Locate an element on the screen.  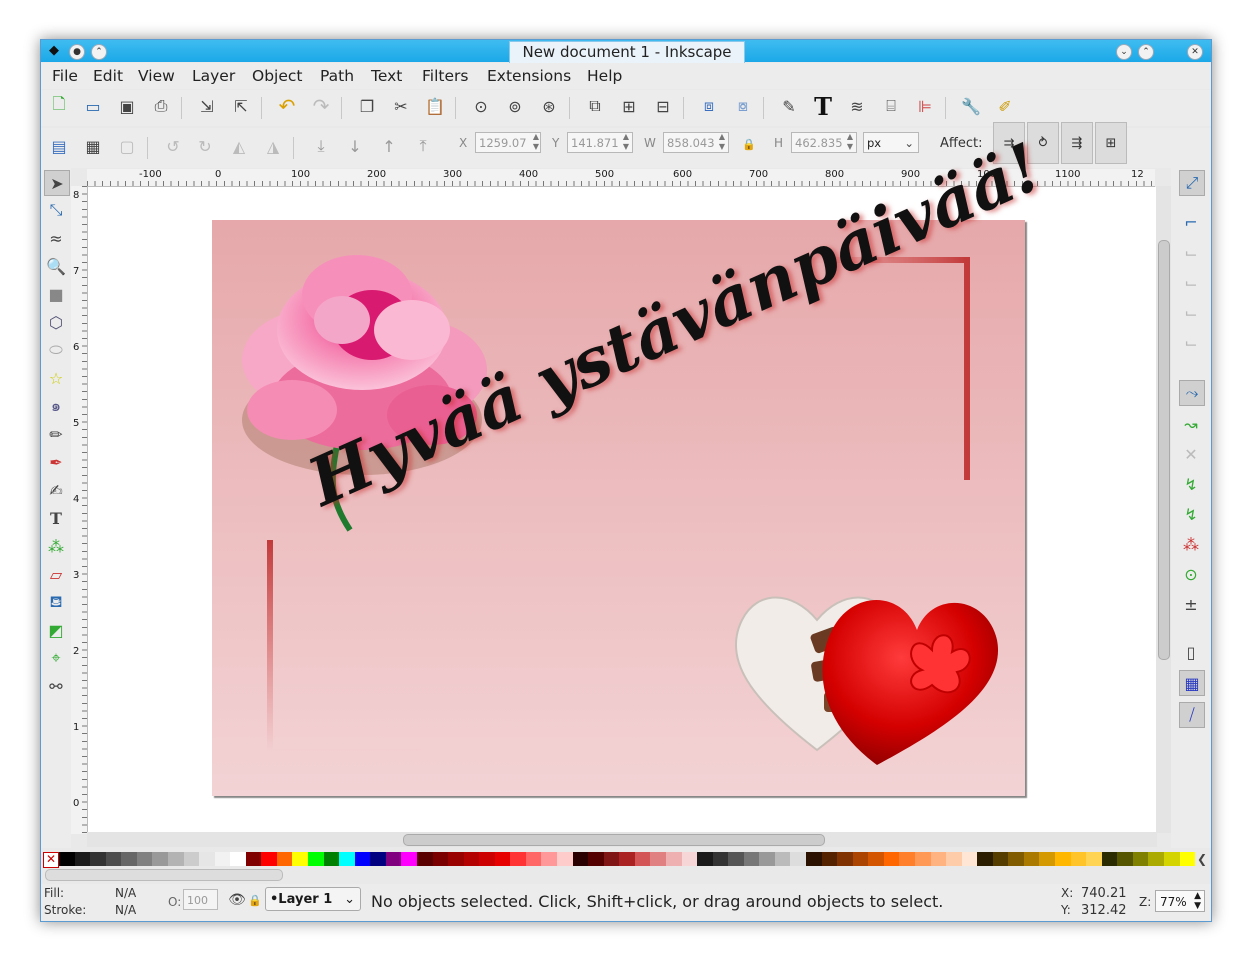
select-all-icon: ▤ is located at coordinates (59, 146).